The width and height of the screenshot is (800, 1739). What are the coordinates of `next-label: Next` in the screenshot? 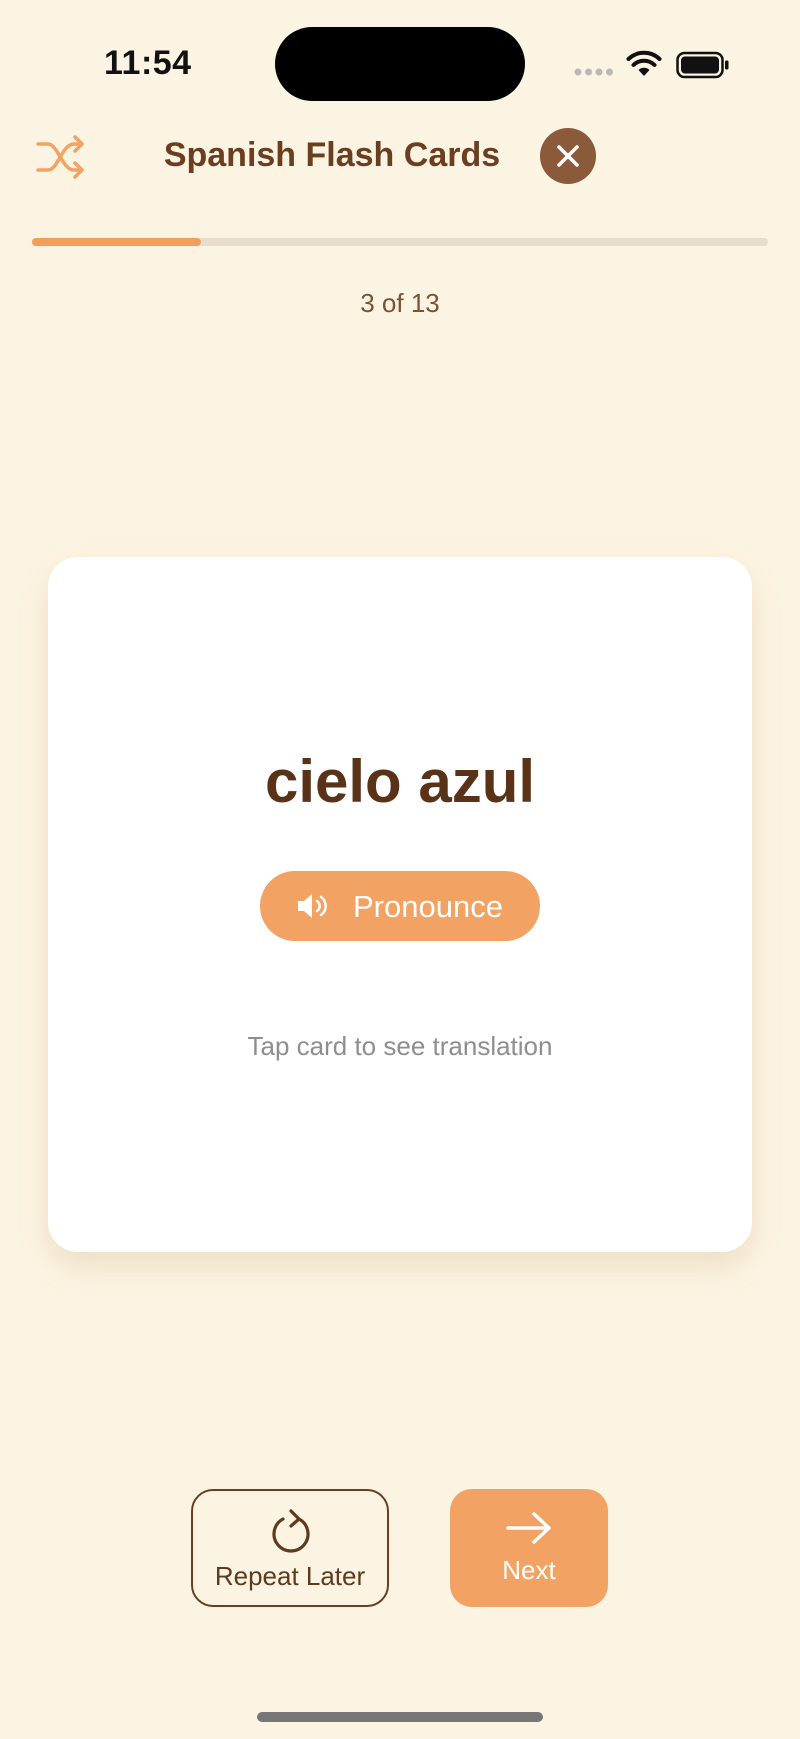 It's located at (529, 1570).